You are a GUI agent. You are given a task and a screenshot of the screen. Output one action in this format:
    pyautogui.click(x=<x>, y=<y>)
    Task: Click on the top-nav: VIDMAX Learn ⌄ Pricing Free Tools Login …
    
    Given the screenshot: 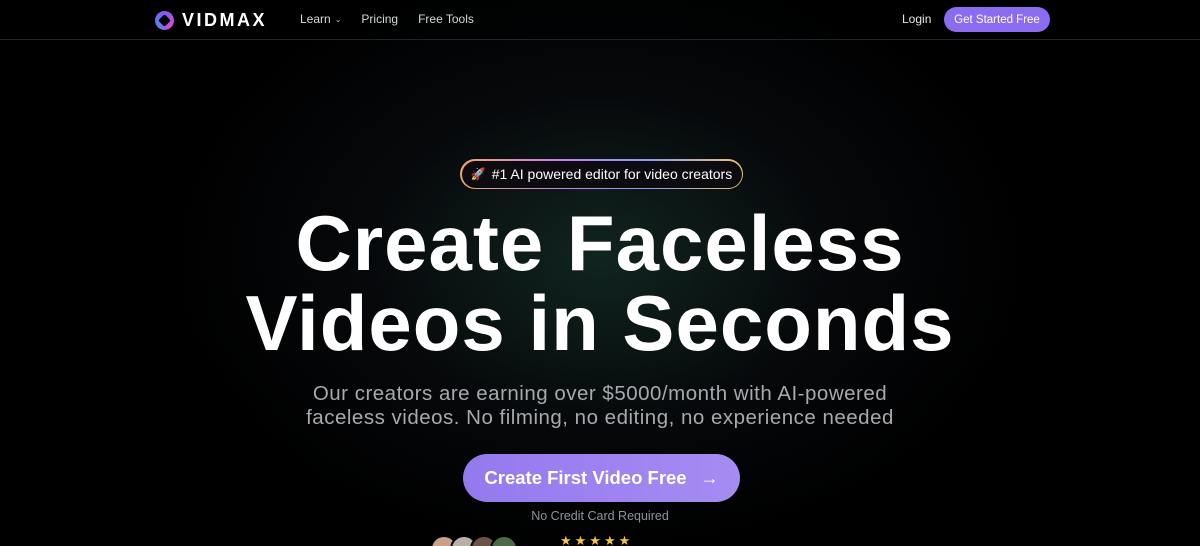 What is the action you would take?
    pyautogui.click(x=600, y=20)
    